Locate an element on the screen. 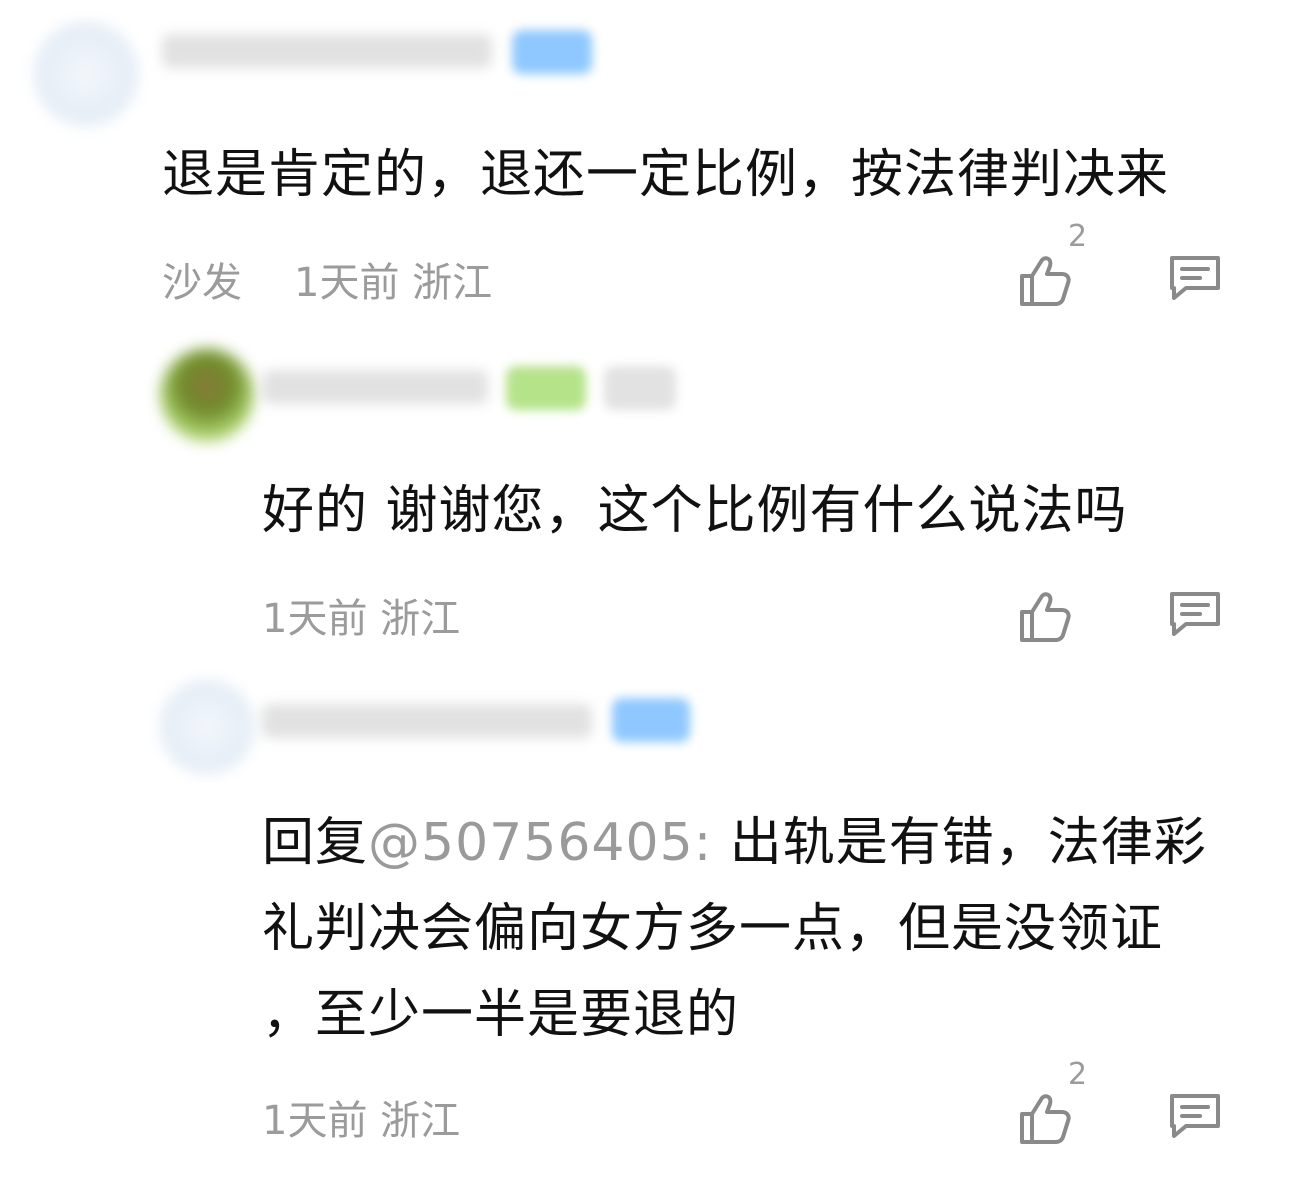 Image resolution: width=1289 pixels, height=1194 pixels. comment-meta: 沙发 1天前 浙江 is located at coordinates (327, 283).